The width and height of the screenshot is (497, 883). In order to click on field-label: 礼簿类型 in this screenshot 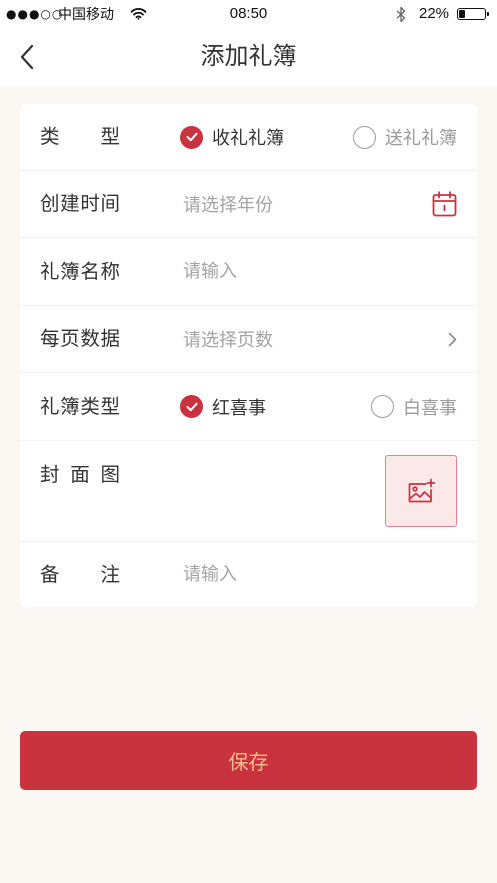, I will do `click(80, 406)`.